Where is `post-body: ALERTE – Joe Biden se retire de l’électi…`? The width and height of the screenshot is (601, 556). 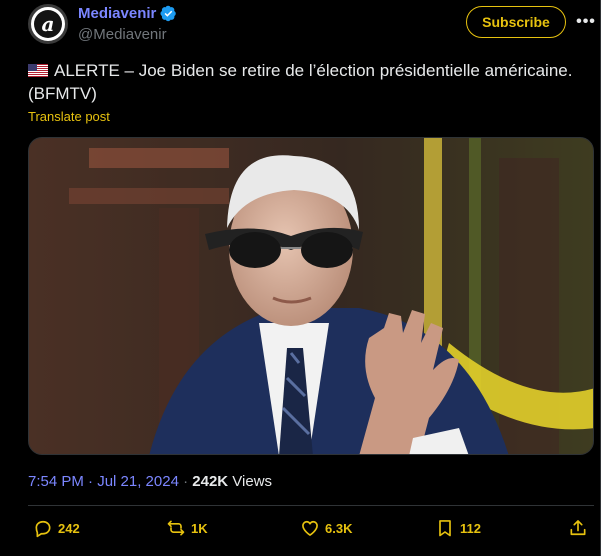 post-body: ALERTE – Joe Biden se retire de l’électi… is located at coordinates (300, 82).